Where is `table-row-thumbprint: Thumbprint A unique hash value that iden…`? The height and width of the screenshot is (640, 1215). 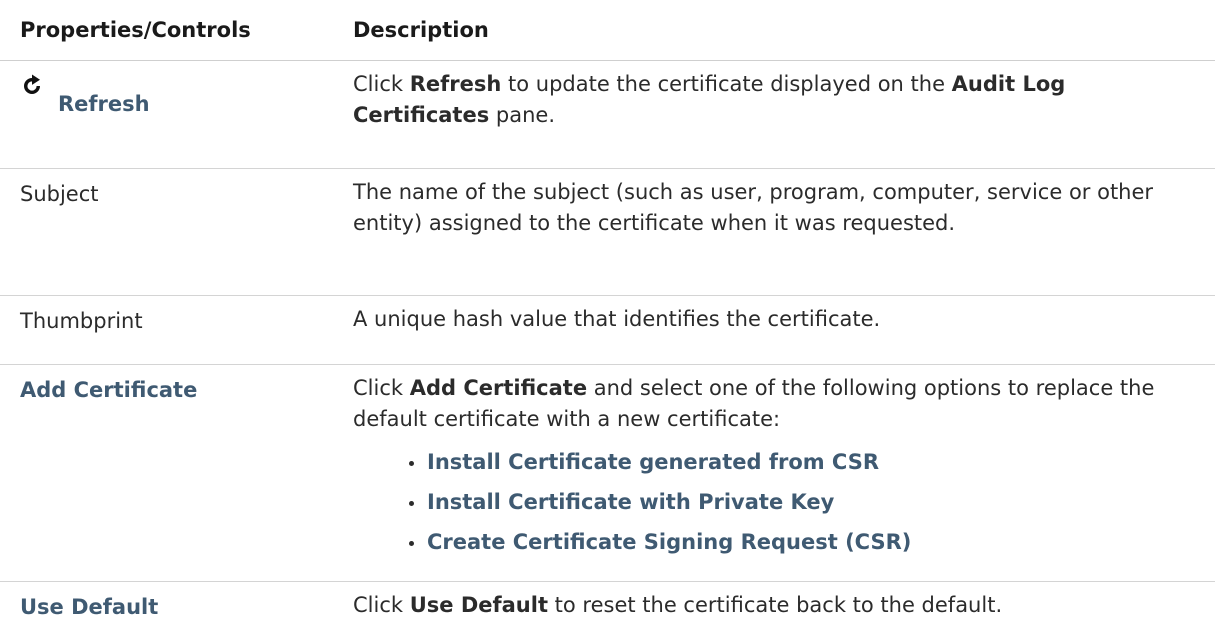 table-row-thumbprint: Thumbprint A unique hash value that iden… is located at coordinates (607, 330).